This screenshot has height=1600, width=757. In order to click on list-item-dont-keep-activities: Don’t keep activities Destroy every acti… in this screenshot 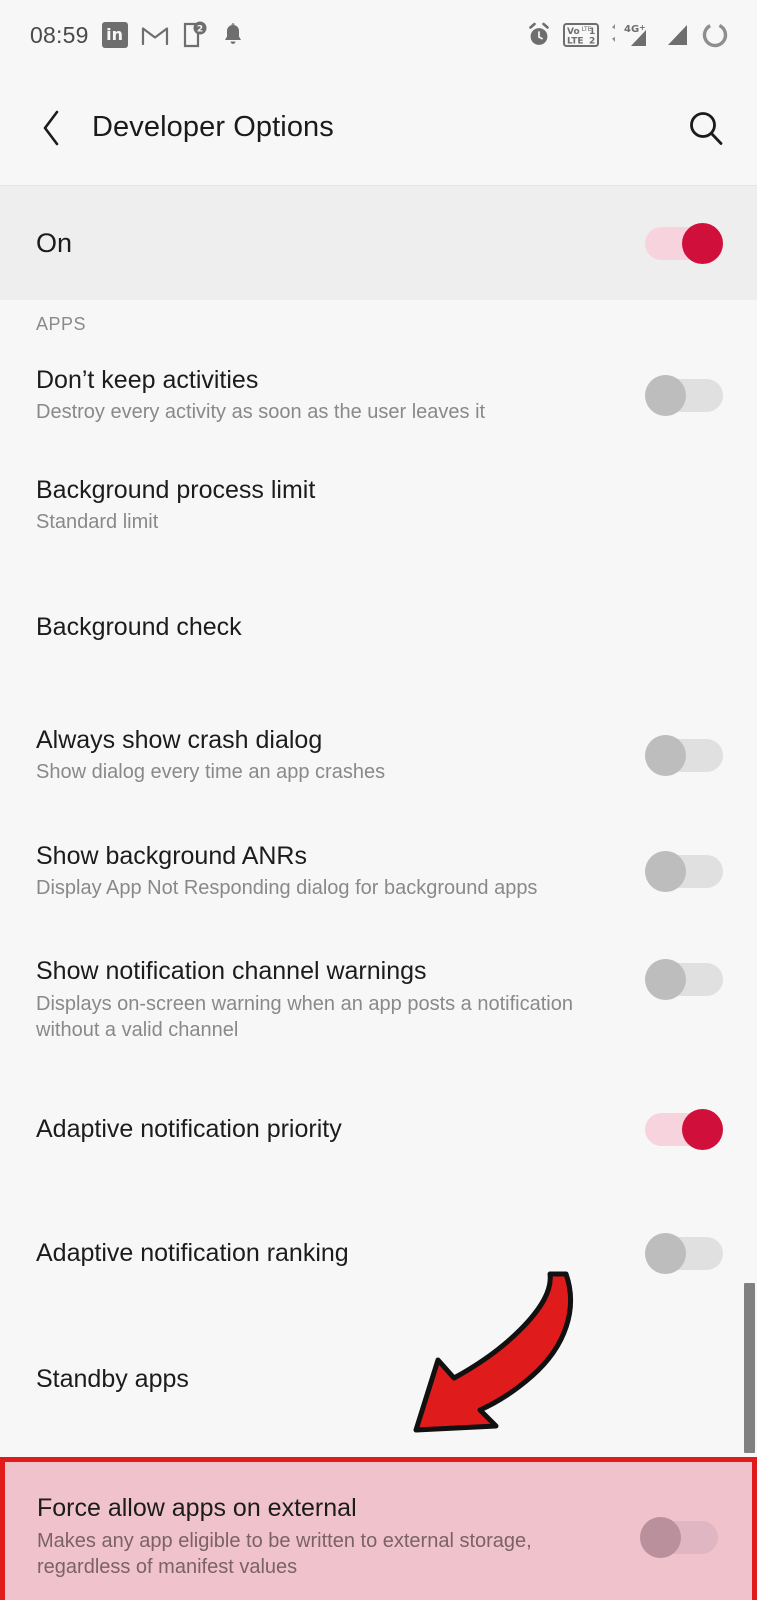, I will do `click(378, 395)`.